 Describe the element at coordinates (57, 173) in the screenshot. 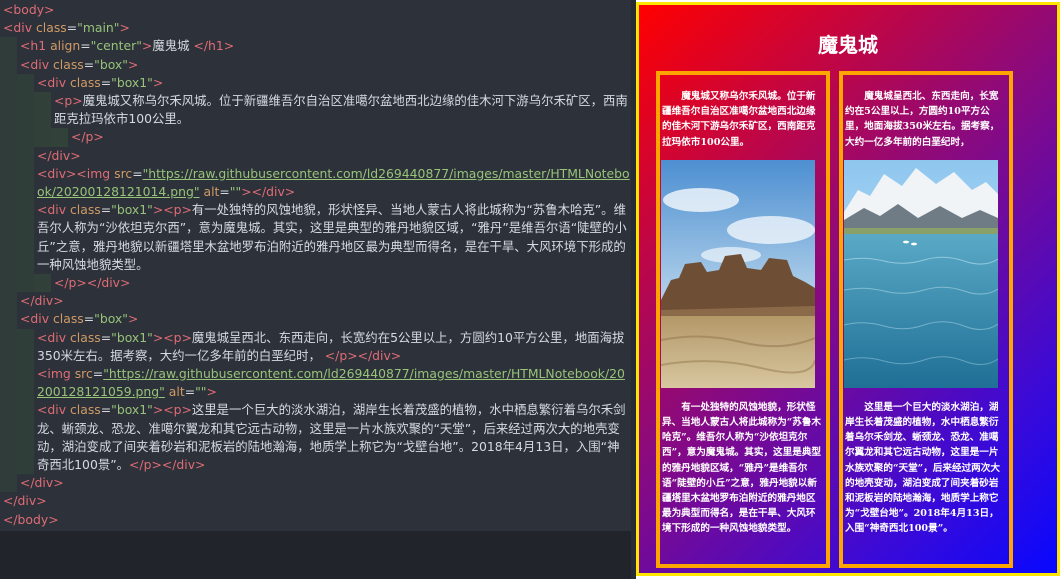

I see `code-token: <div>` at that location.